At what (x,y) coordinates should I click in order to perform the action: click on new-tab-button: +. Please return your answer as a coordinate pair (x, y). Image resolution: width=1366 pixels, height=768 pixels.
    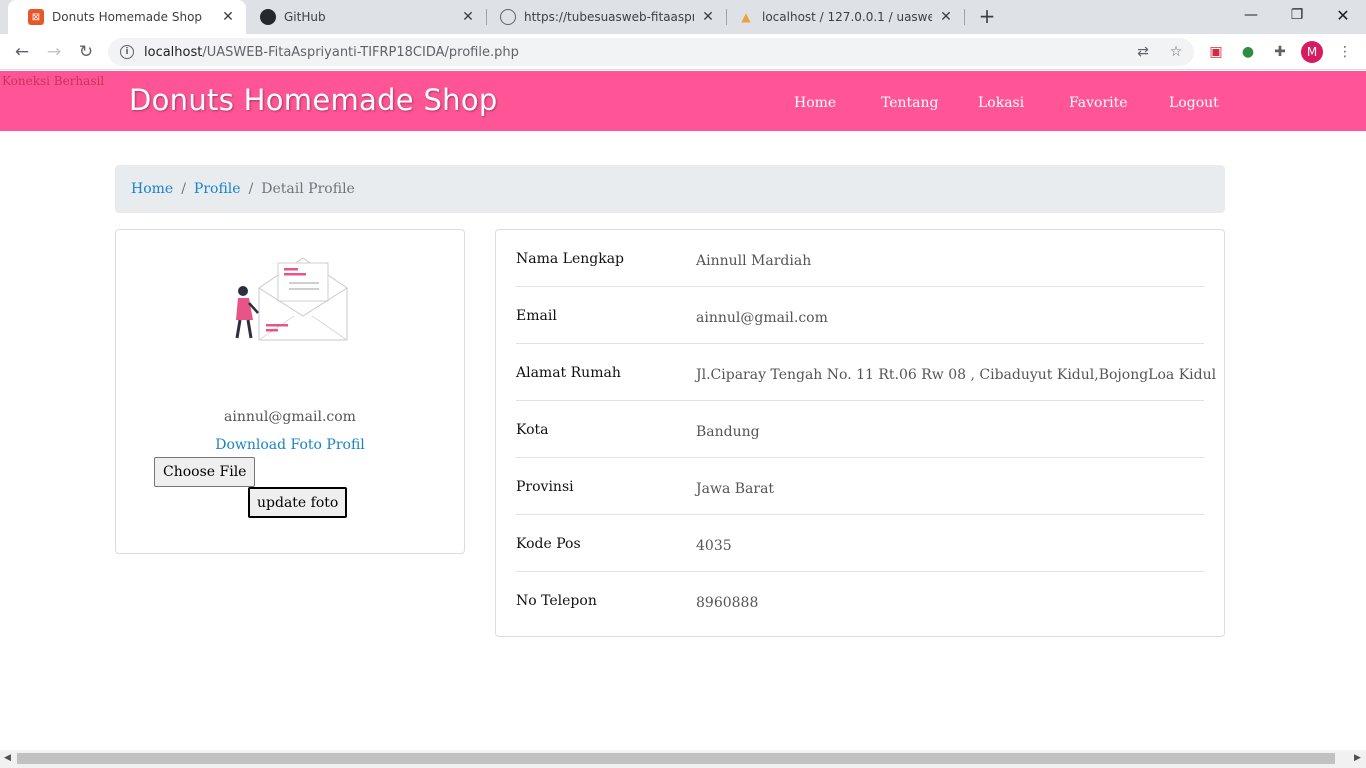
    Looking at the image, I should click on (987, 16).